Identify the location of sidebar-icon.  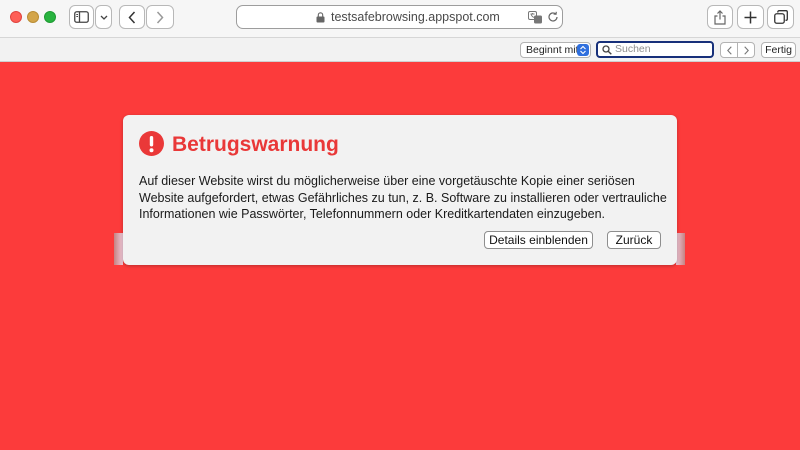
(81, 17).